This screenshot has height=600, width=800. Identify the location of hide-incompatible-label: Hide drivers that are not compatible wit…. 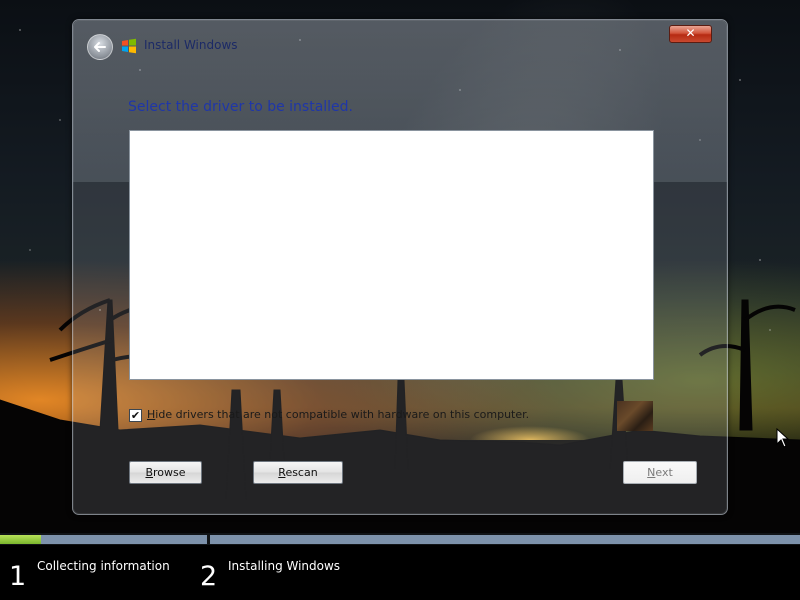
(338, 414).